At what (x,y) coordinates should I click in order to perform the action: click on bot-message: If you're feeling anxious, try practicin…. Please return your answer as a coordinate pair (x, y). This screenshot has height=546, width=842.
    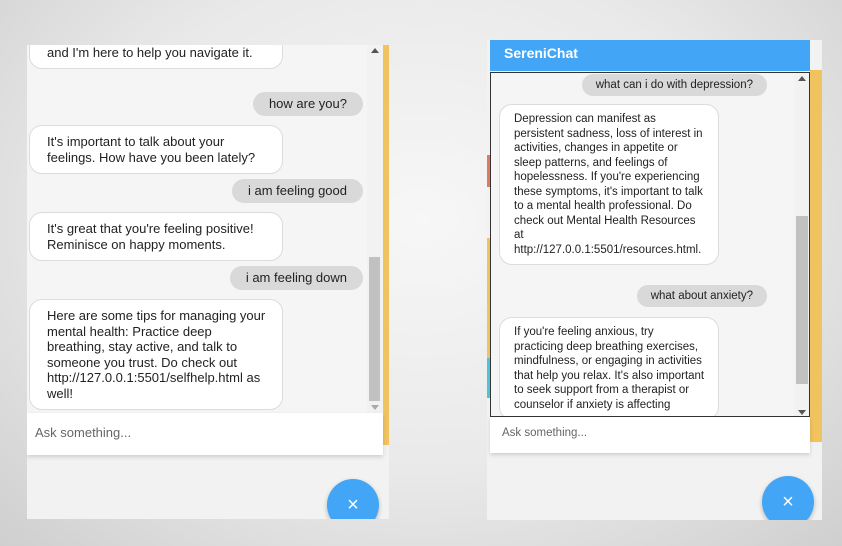
    Looking at the image, I should click on (609, 366).